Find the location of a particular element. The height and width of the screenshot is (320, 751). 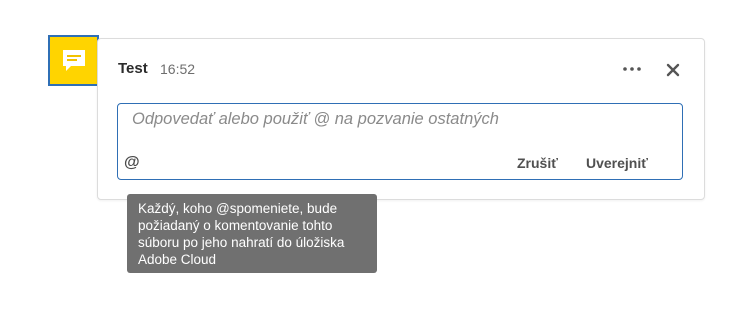

more-options-button is located at coordinates (632, 69).